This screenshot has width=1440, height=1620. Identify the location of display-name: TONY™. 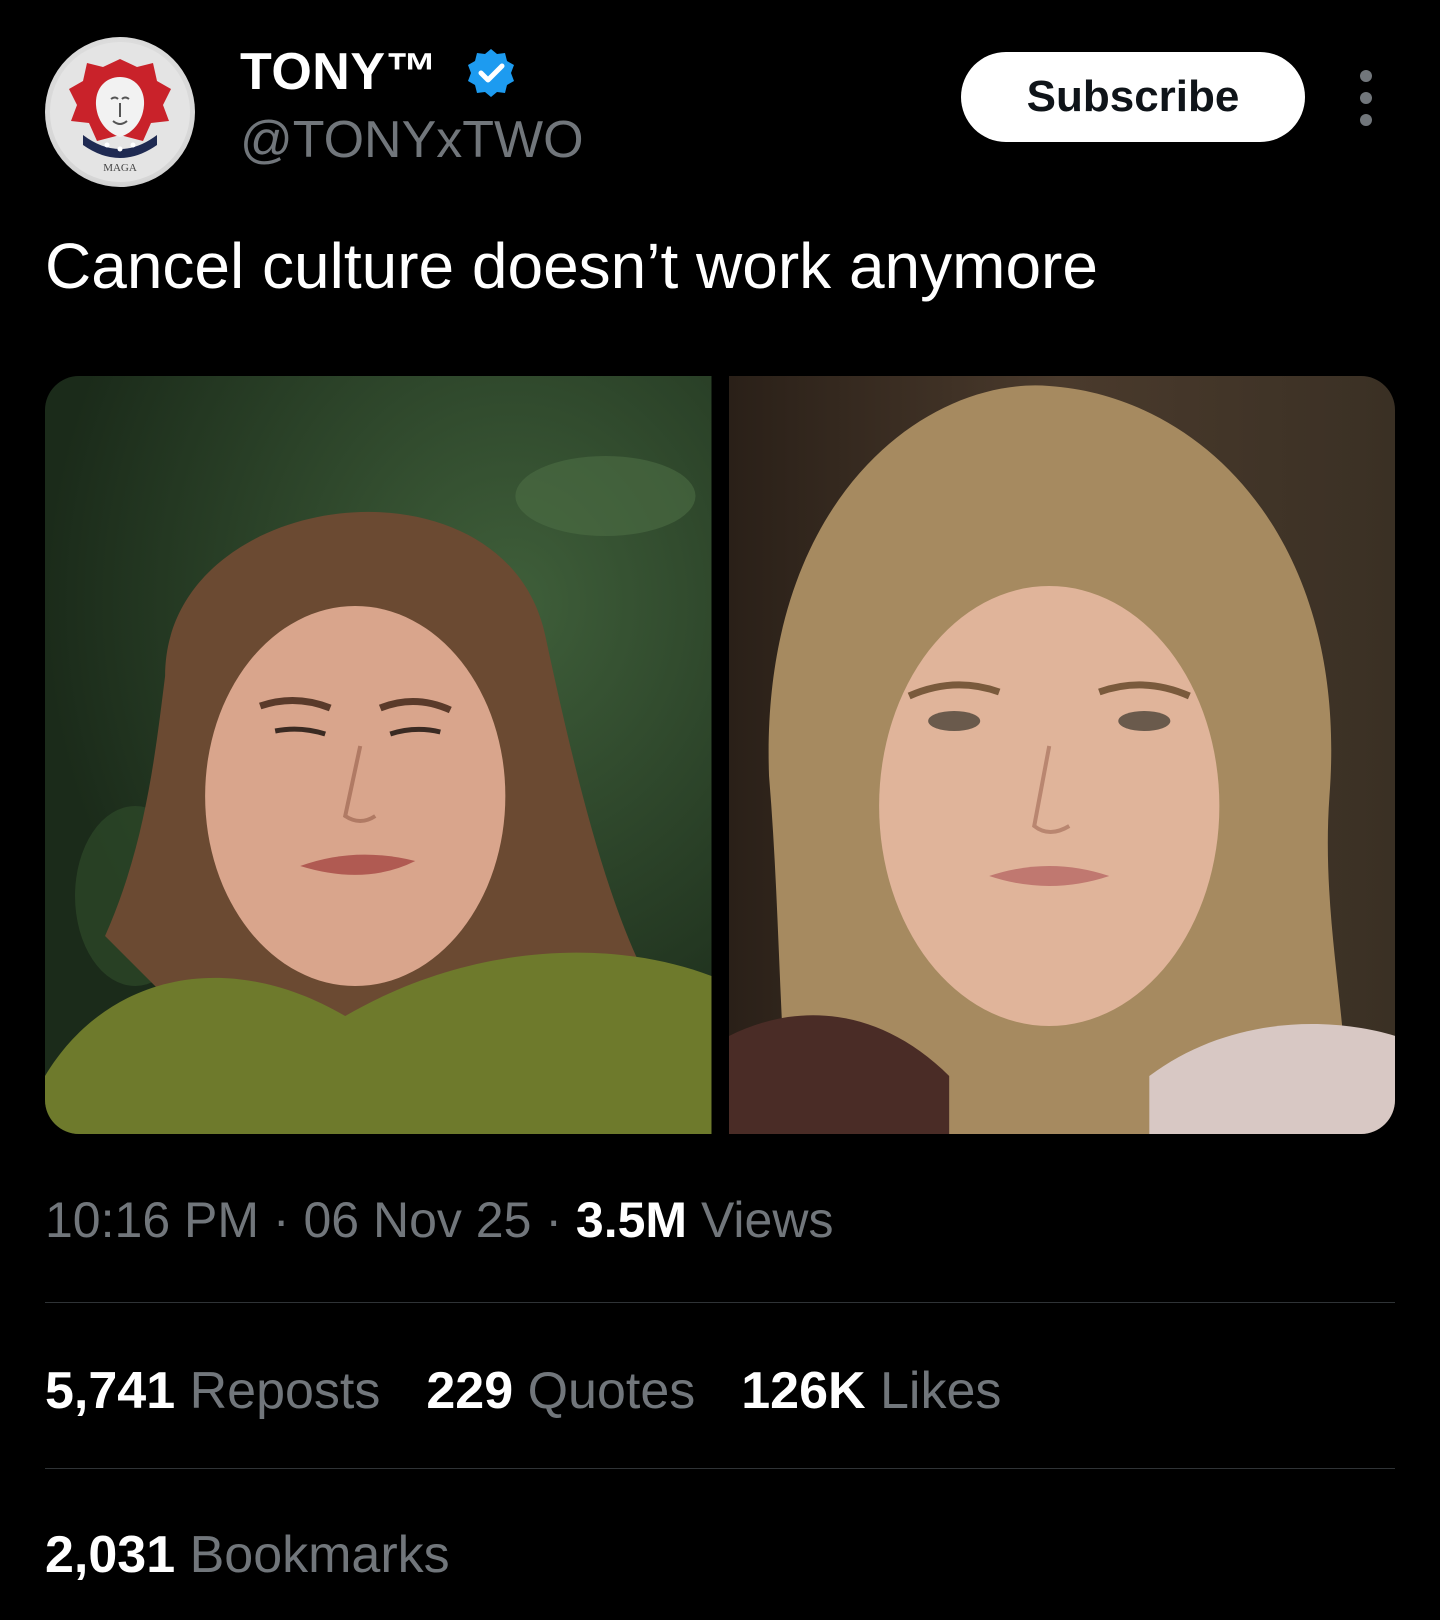
(339, 72).